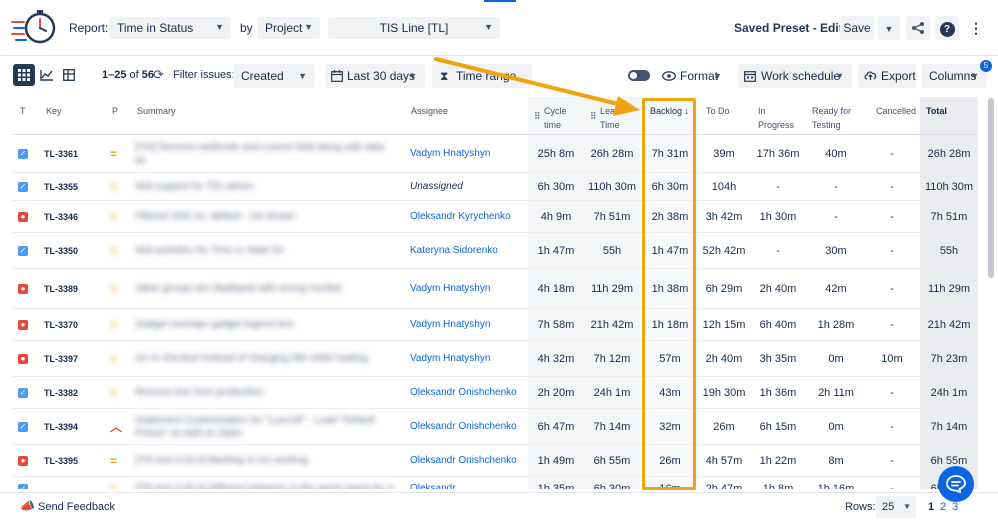 The width and height of the screenshot is (998, 522). Describe the element at coordinates (114, 75) in the screenshot. I see `range-text: 1–25` at that location.